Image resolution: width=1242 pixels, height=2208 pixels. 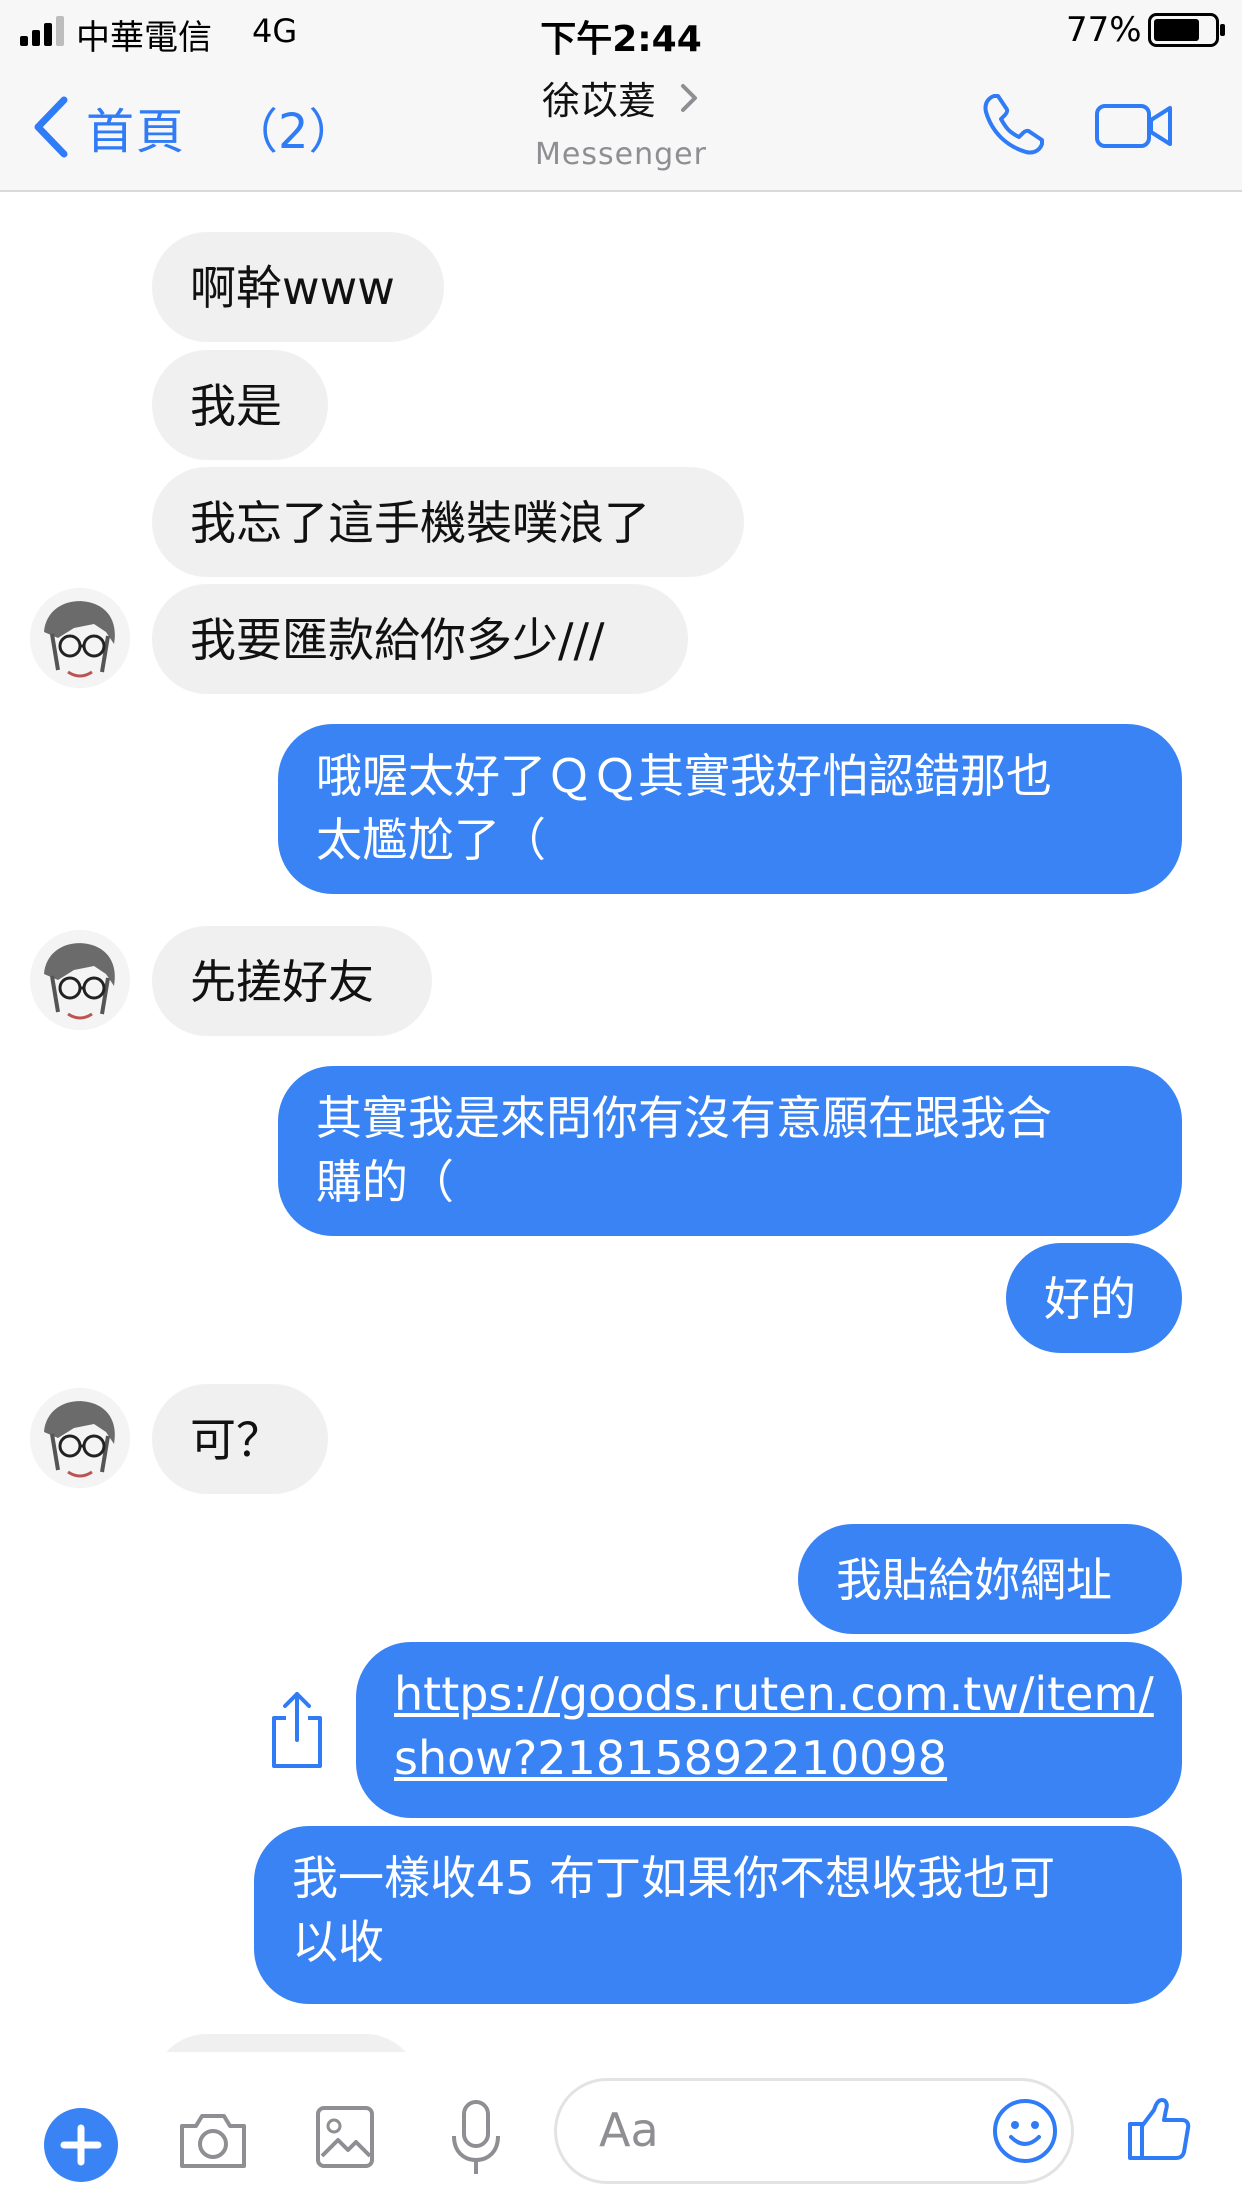 What do you see at coordinates (1090, 1299) in the screenshot?
I see `message-text: 好的` at bounding box center [1090, 1299].